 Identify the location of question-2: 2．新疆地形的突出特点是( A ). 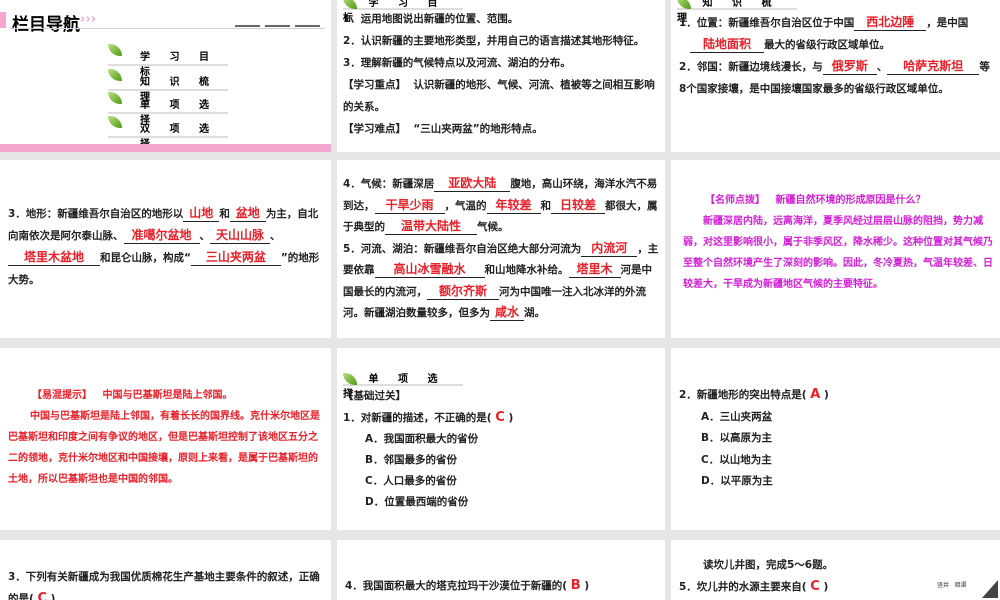
(754, 394).